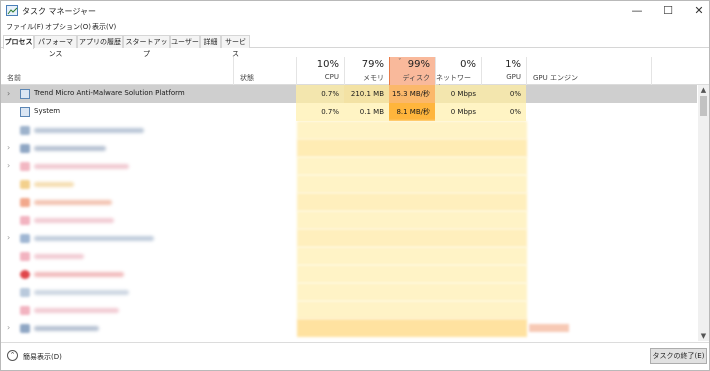  Describe the element at coordinates (416, 78) in the screenshot. I see `header-disk-label: ディスク` at that location.